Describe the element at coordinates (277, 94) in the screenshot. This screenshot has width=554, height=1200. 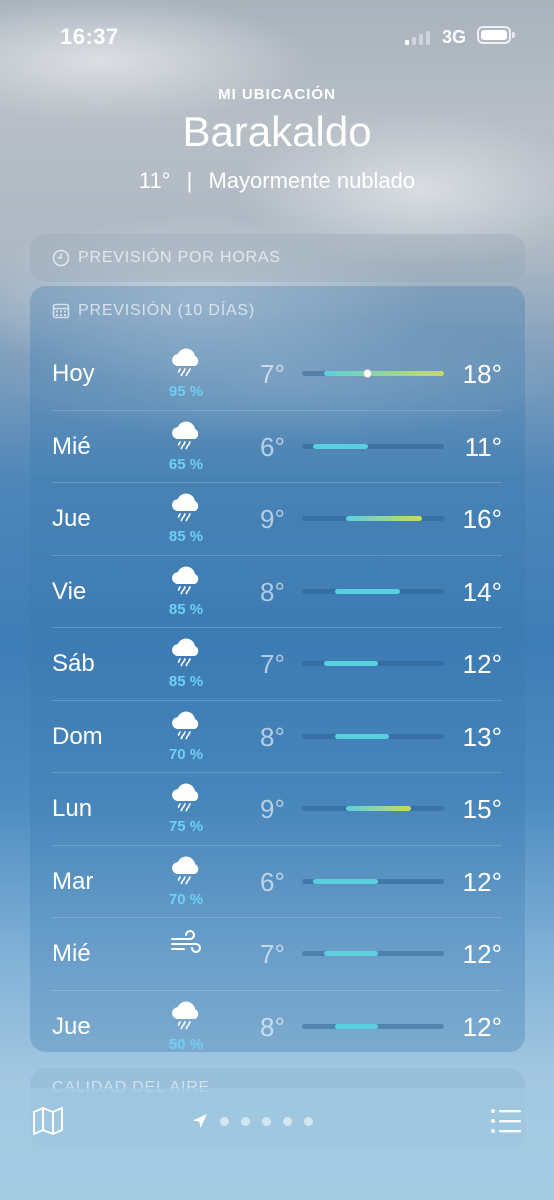
I see `location-label: MI UBICACIÓN` at that location.